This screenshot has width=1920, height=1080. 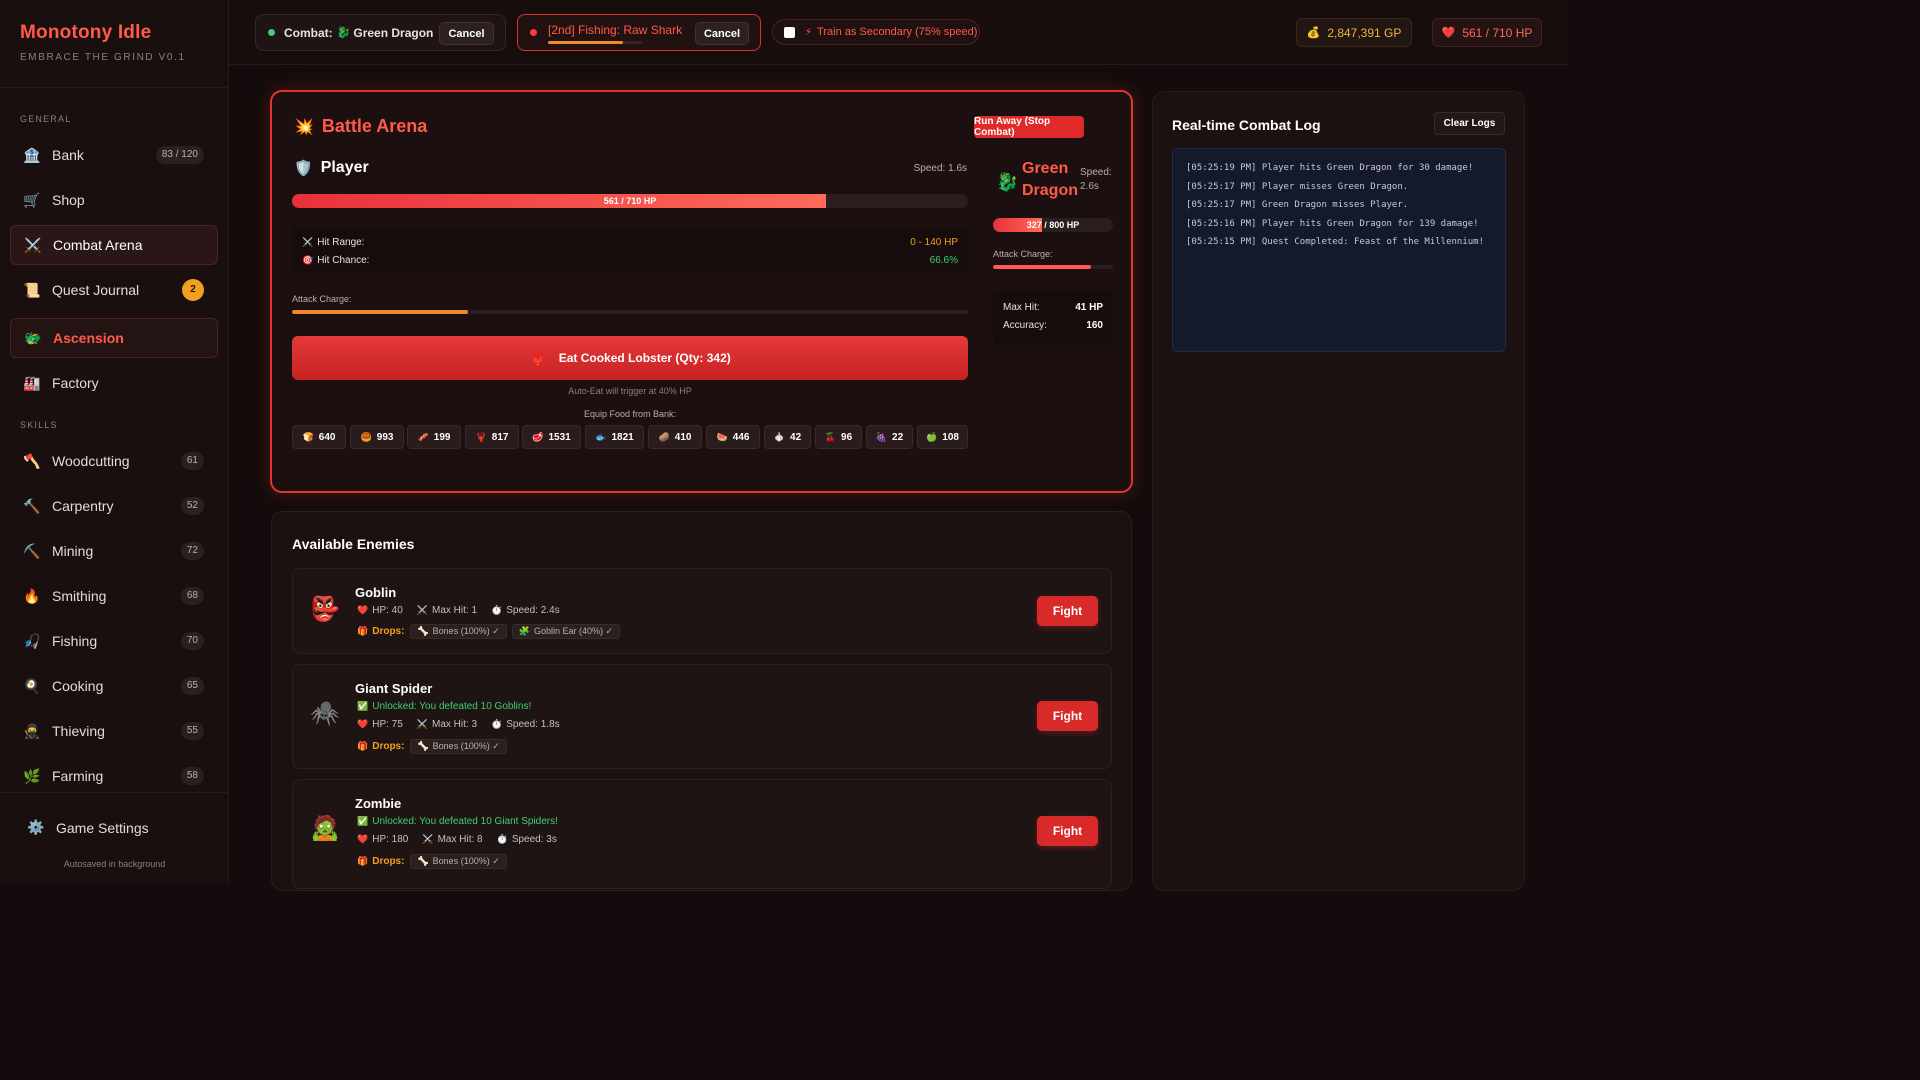 What do you see at coordinates (114, 200) in the screenshot?
I see `sidebar-item-shop: 🛒 Shop` at bounding box center [114, 200].